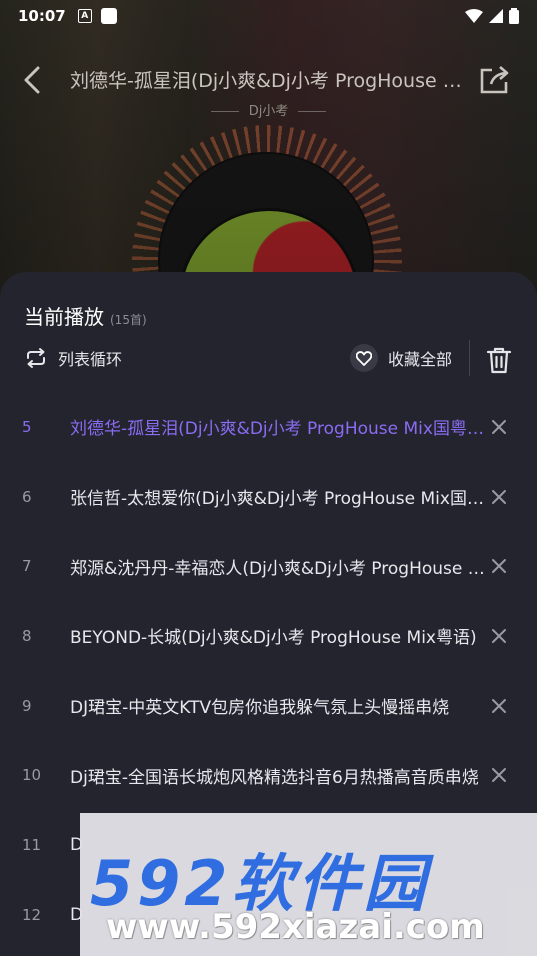 Image resolution: width=537 pixels, height=956 pixels. Describe the element at coordinates (494, 80) in the screenshot. I see `share-icon` at that location.